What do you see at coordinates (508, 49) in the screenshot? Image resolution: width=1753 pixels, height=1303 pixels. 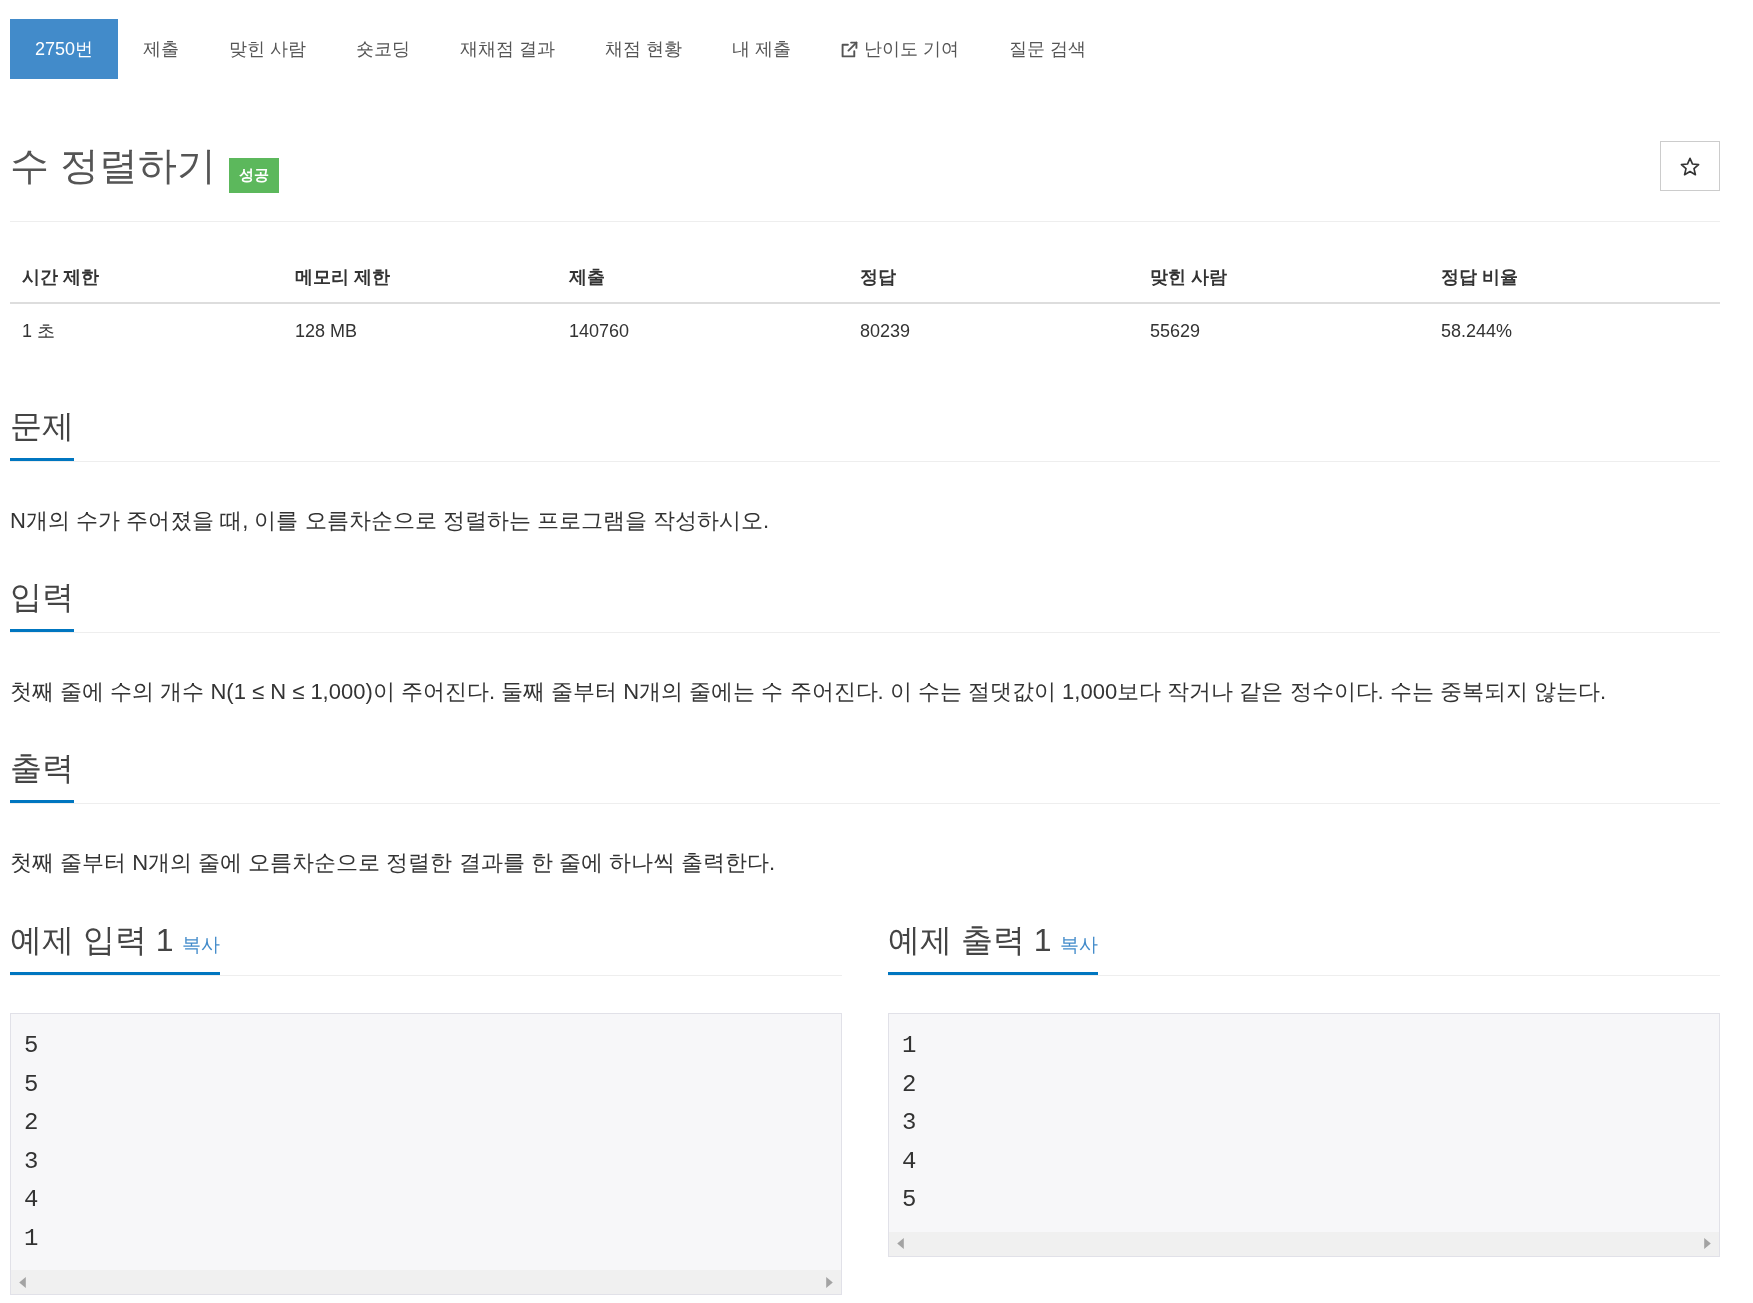 I see `nav-tab: 재채점 결과` at bounding box center [508, 49].